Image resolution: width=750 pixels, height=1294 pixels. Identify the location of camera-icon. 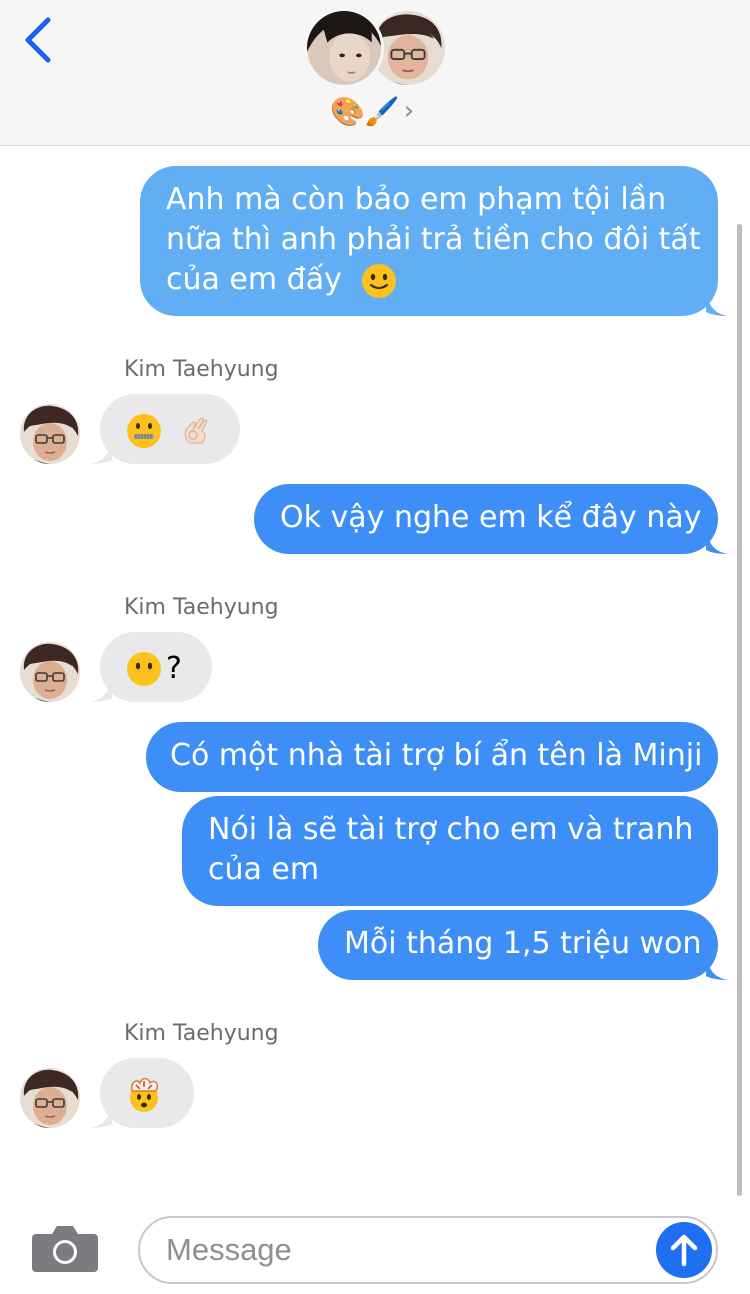
(65, 1249).